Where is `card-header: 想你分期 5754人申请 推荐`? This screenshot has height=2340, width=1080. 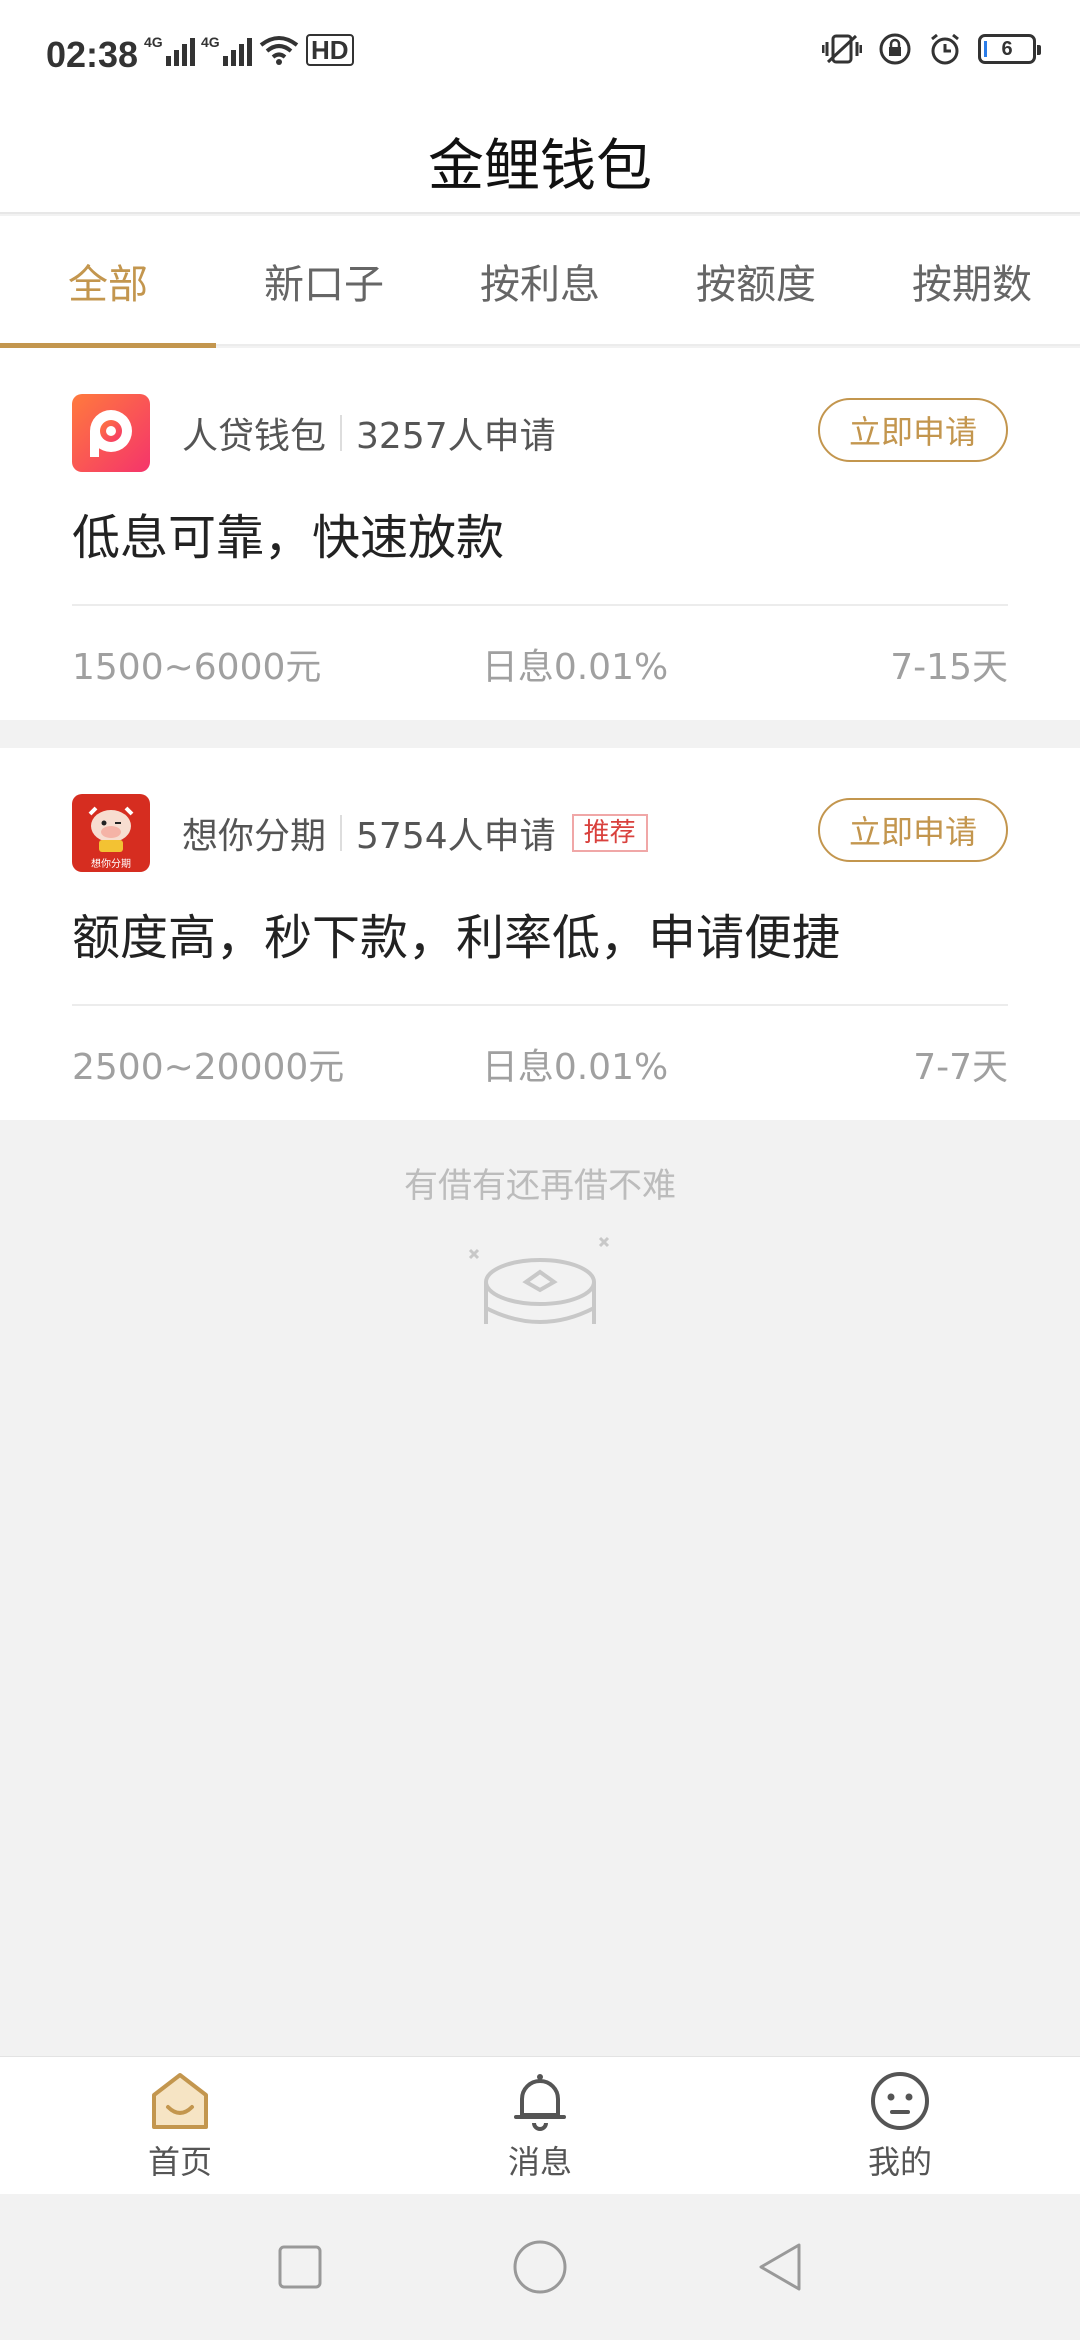
card-header: 想你分期 5754人申请 推荐 is located at coordinates (415, 833).